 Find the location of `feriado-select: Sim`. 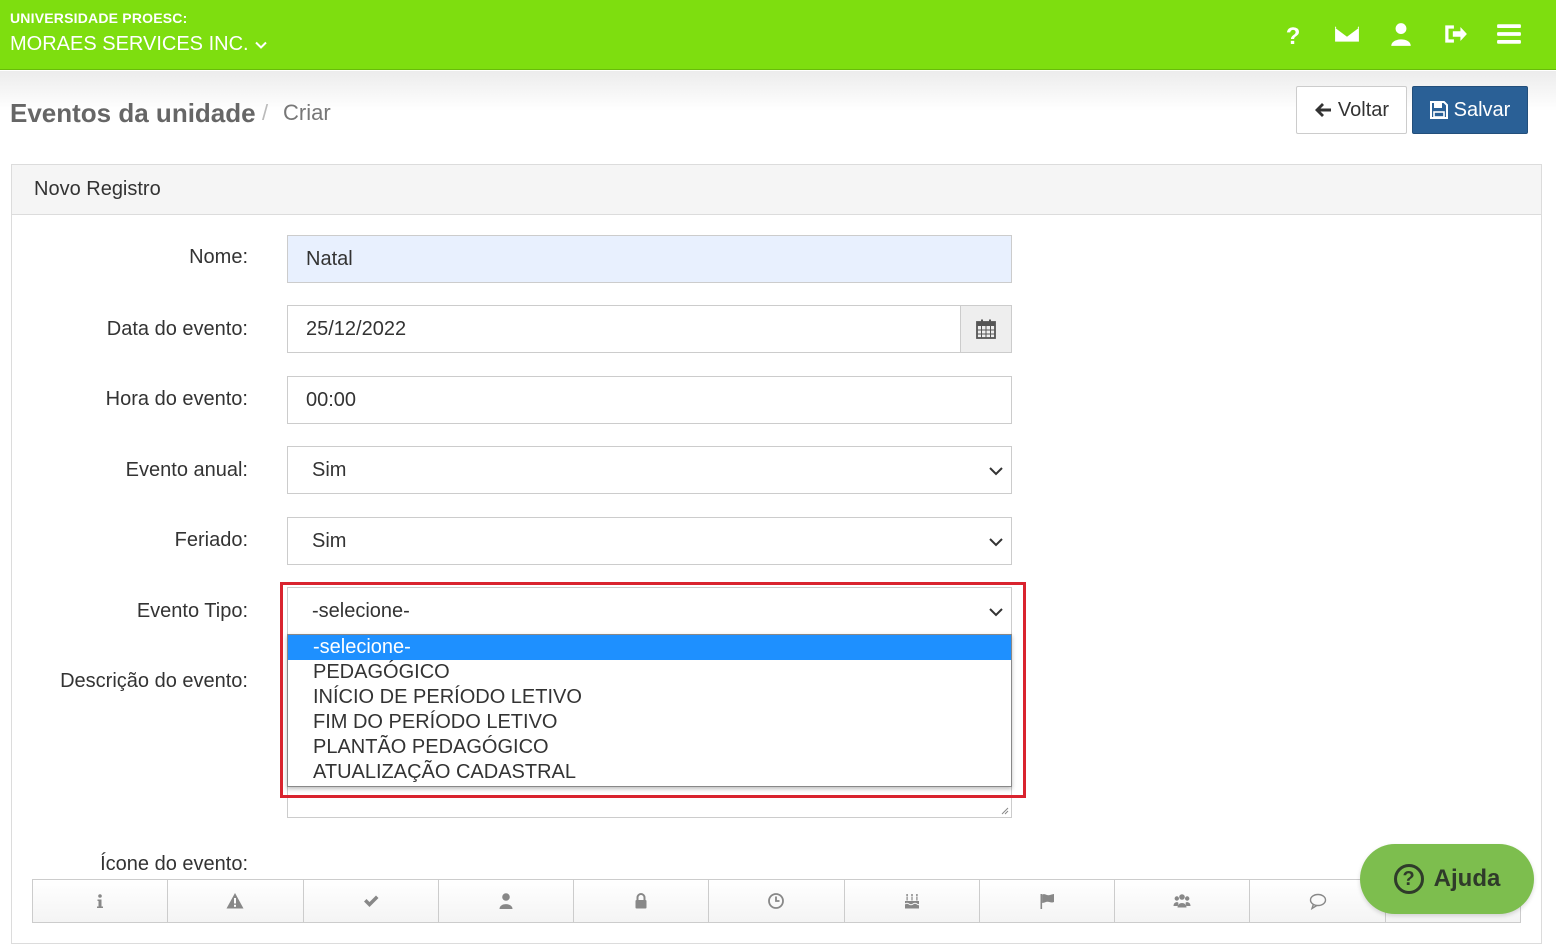

feriado-select: Sim is located at coordinates (649, 541).